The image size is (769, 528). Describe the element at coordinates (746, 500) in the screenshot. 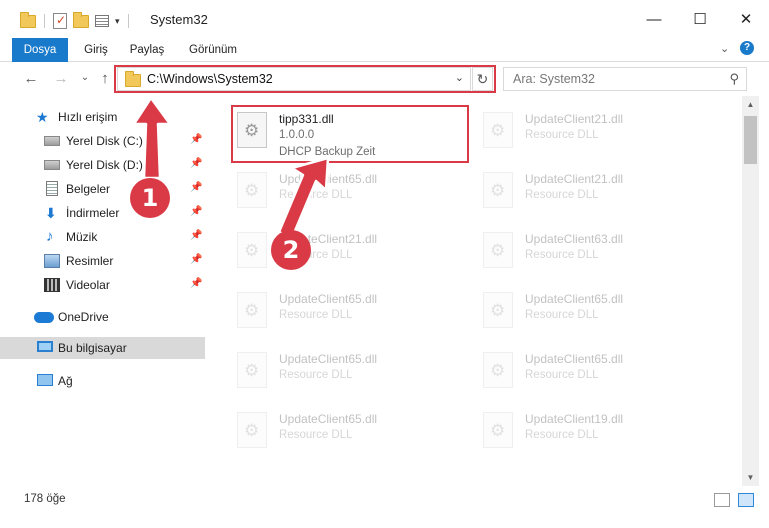

I see `tiles-view-icon` at that location.